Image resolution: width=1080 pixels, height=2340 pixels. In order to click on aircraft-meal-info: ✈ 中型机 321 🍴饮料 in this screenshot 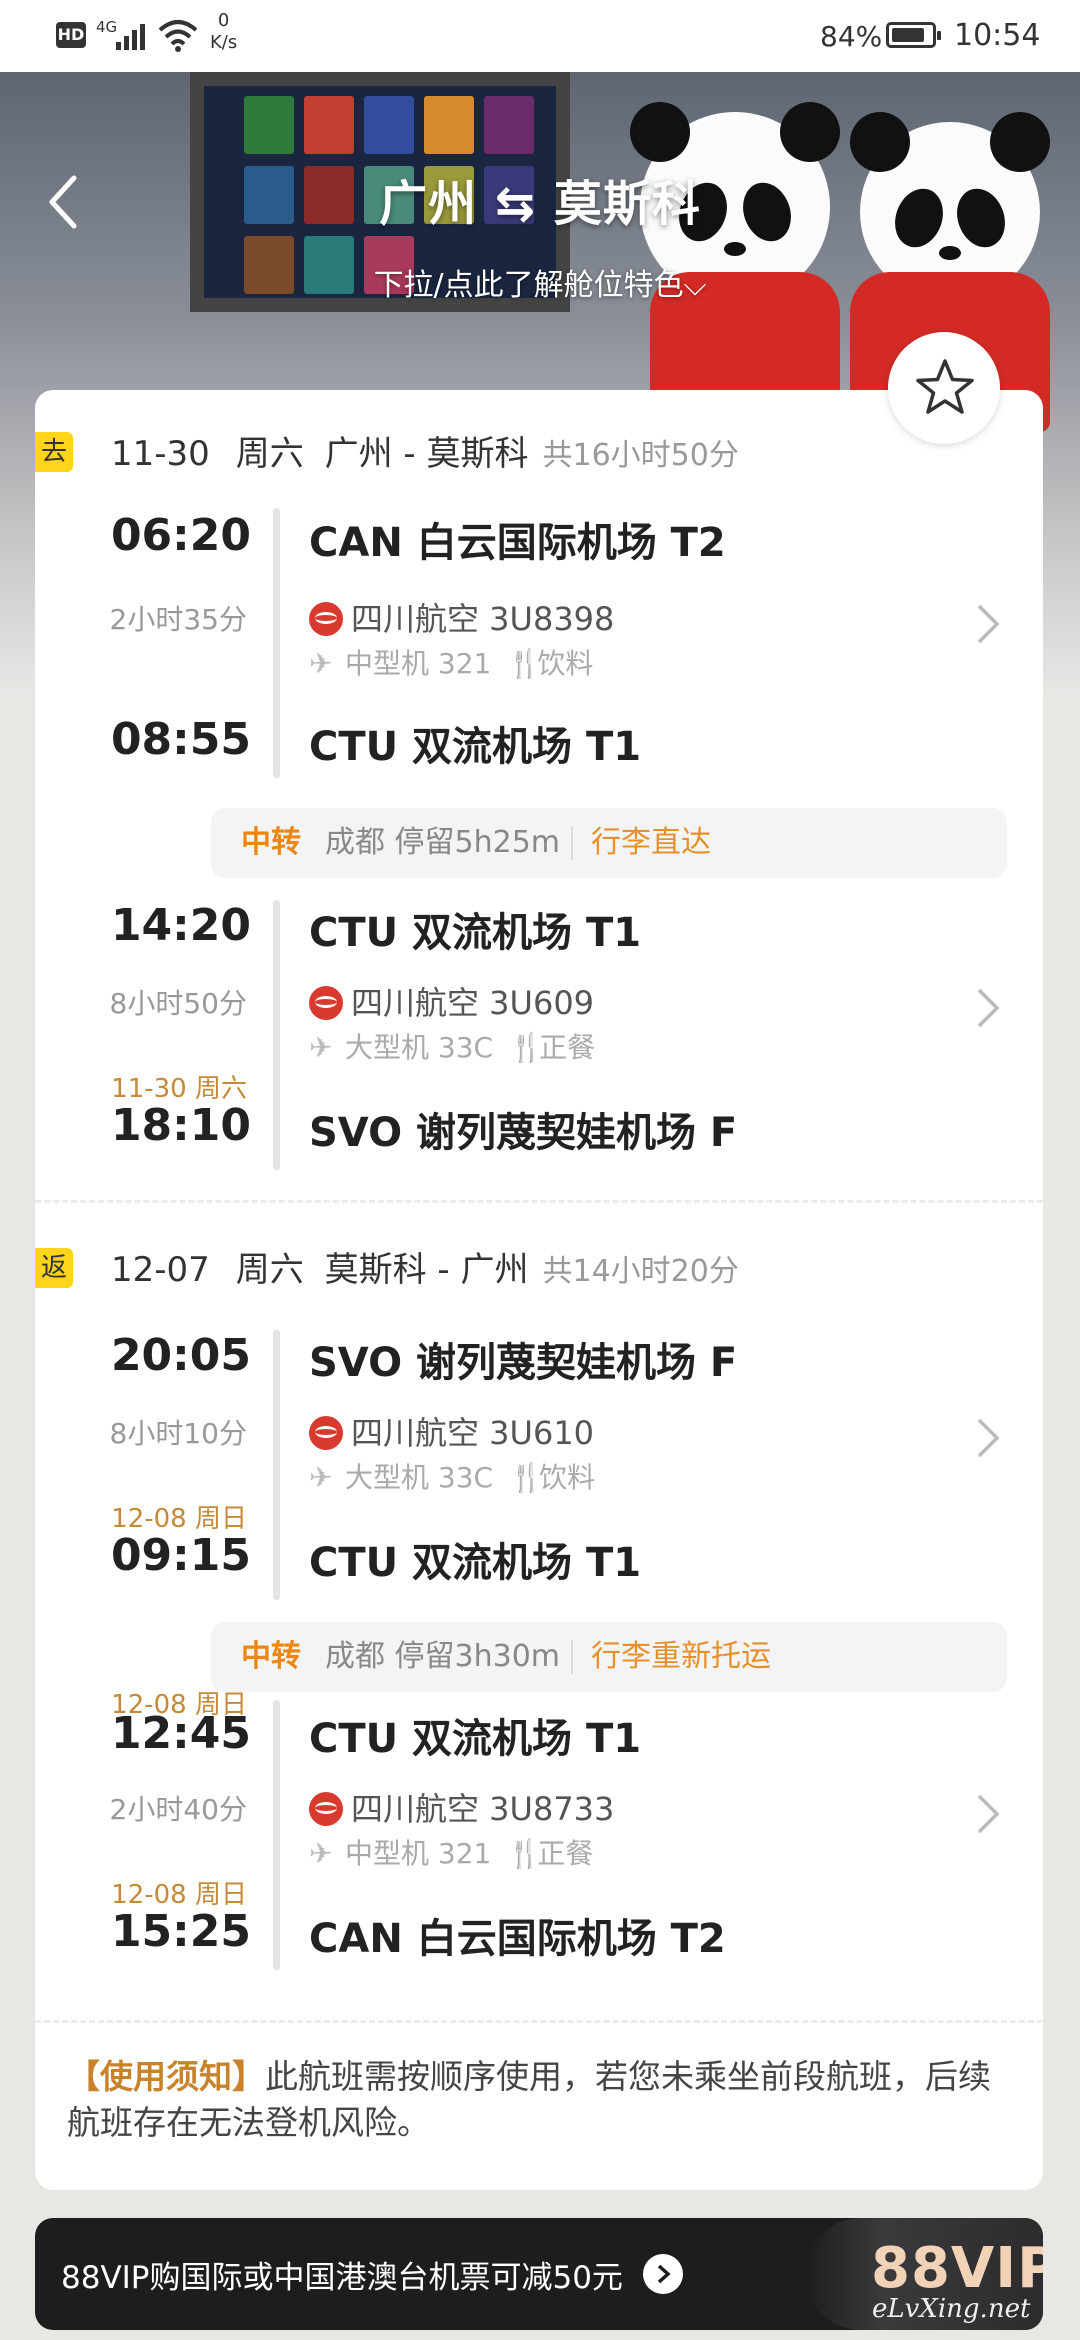, I will do `click(451, 663)`.